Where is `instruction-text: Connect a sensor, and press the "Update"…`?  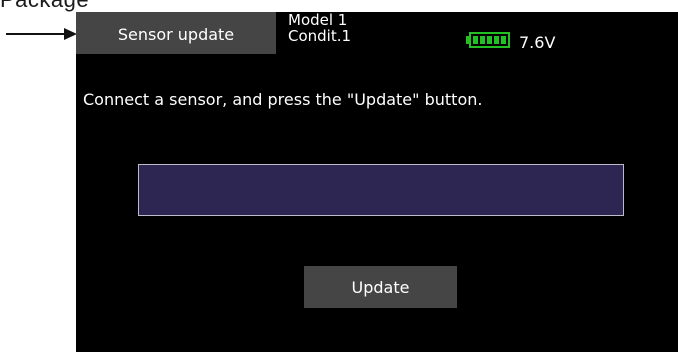
instruction-text: Connect a sensor, and press the "Update"… is located at coordinates (283, 99).